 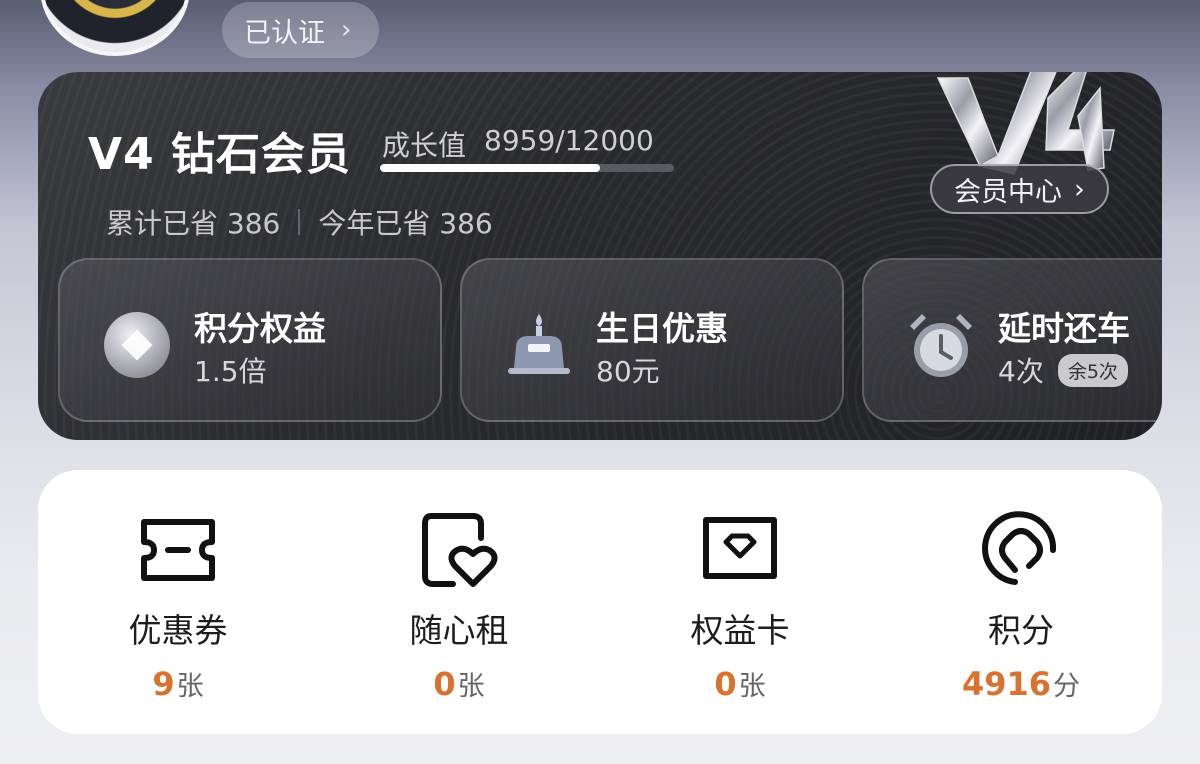 I want to click on benefit-value-row: 1.5倍, so click(x=230, y=370).